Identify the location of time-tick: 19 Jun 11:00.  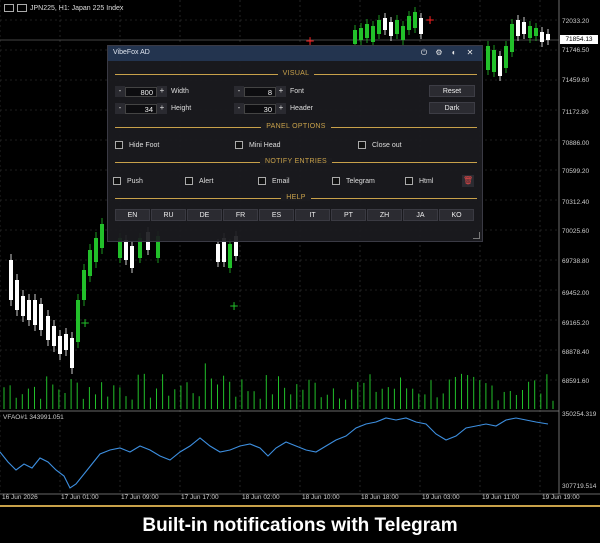
(501, 497).